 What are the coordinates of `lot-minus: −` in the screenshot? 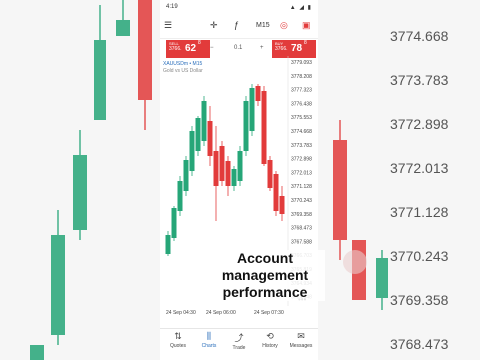 It's located at (212, 48).